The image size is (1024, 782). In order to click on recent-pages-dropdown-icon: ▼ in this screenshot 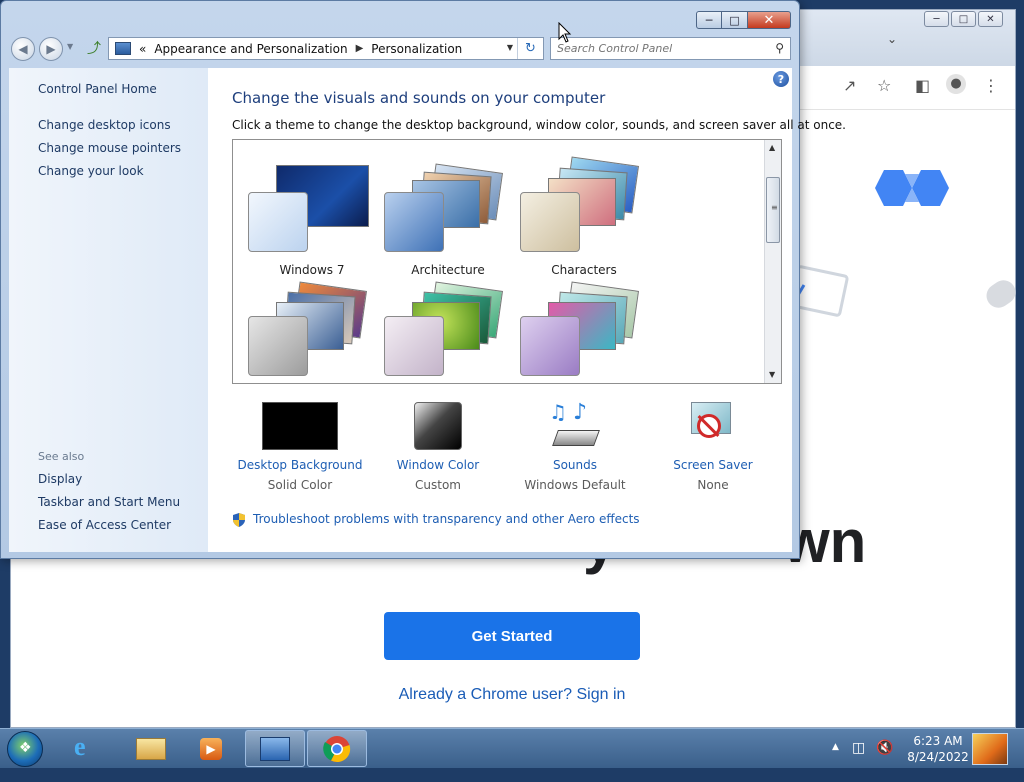, I will do `click(70, 46)`.